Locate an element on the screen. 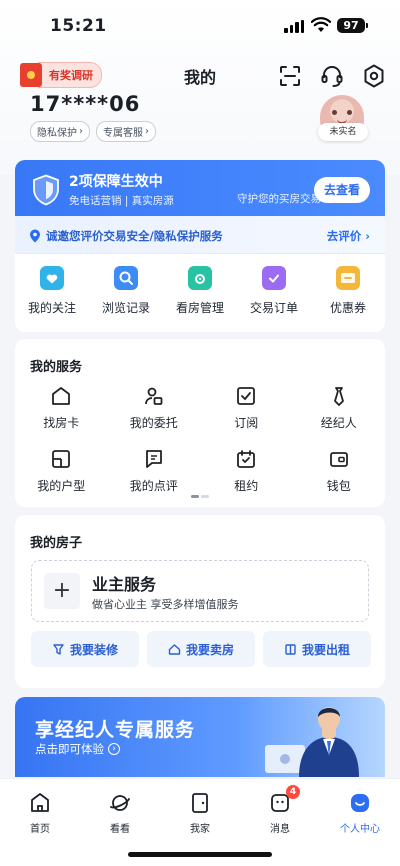 Image resolution: width=400 pixels, height=866 pixels. signal-icon is located at coordinates (295, 26).